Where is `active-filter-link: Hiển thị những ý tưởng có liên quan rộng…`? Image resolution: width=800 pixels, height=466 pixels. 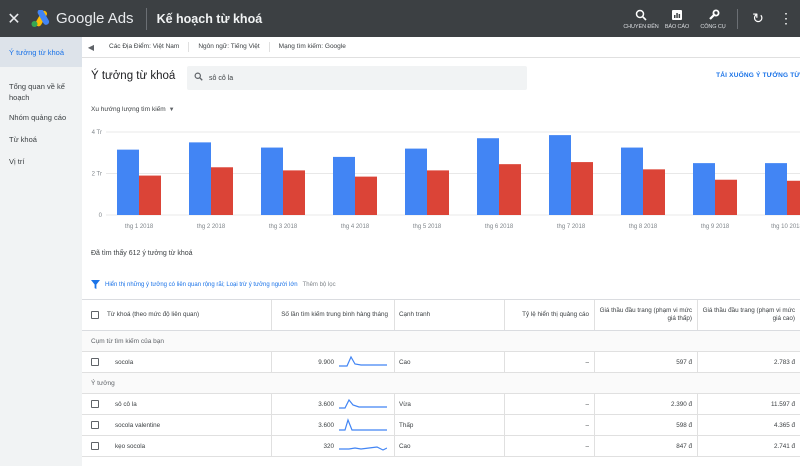
active-filter-link: Hiển thị những ý tưởng có liên quan rộng… is located at coordinates (201, 285).